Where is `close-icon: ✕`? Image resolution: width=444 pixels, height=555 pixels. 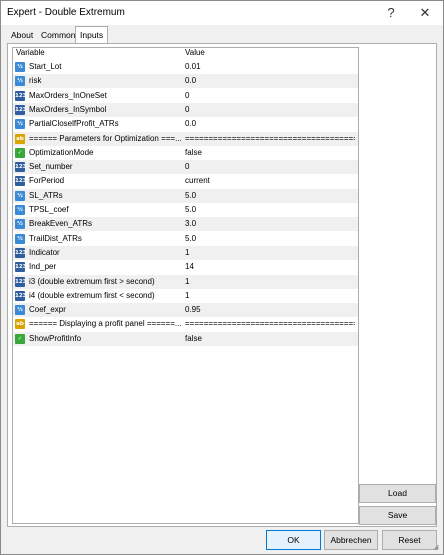
close-icon: ✕ is located at coordinates (425, 13).